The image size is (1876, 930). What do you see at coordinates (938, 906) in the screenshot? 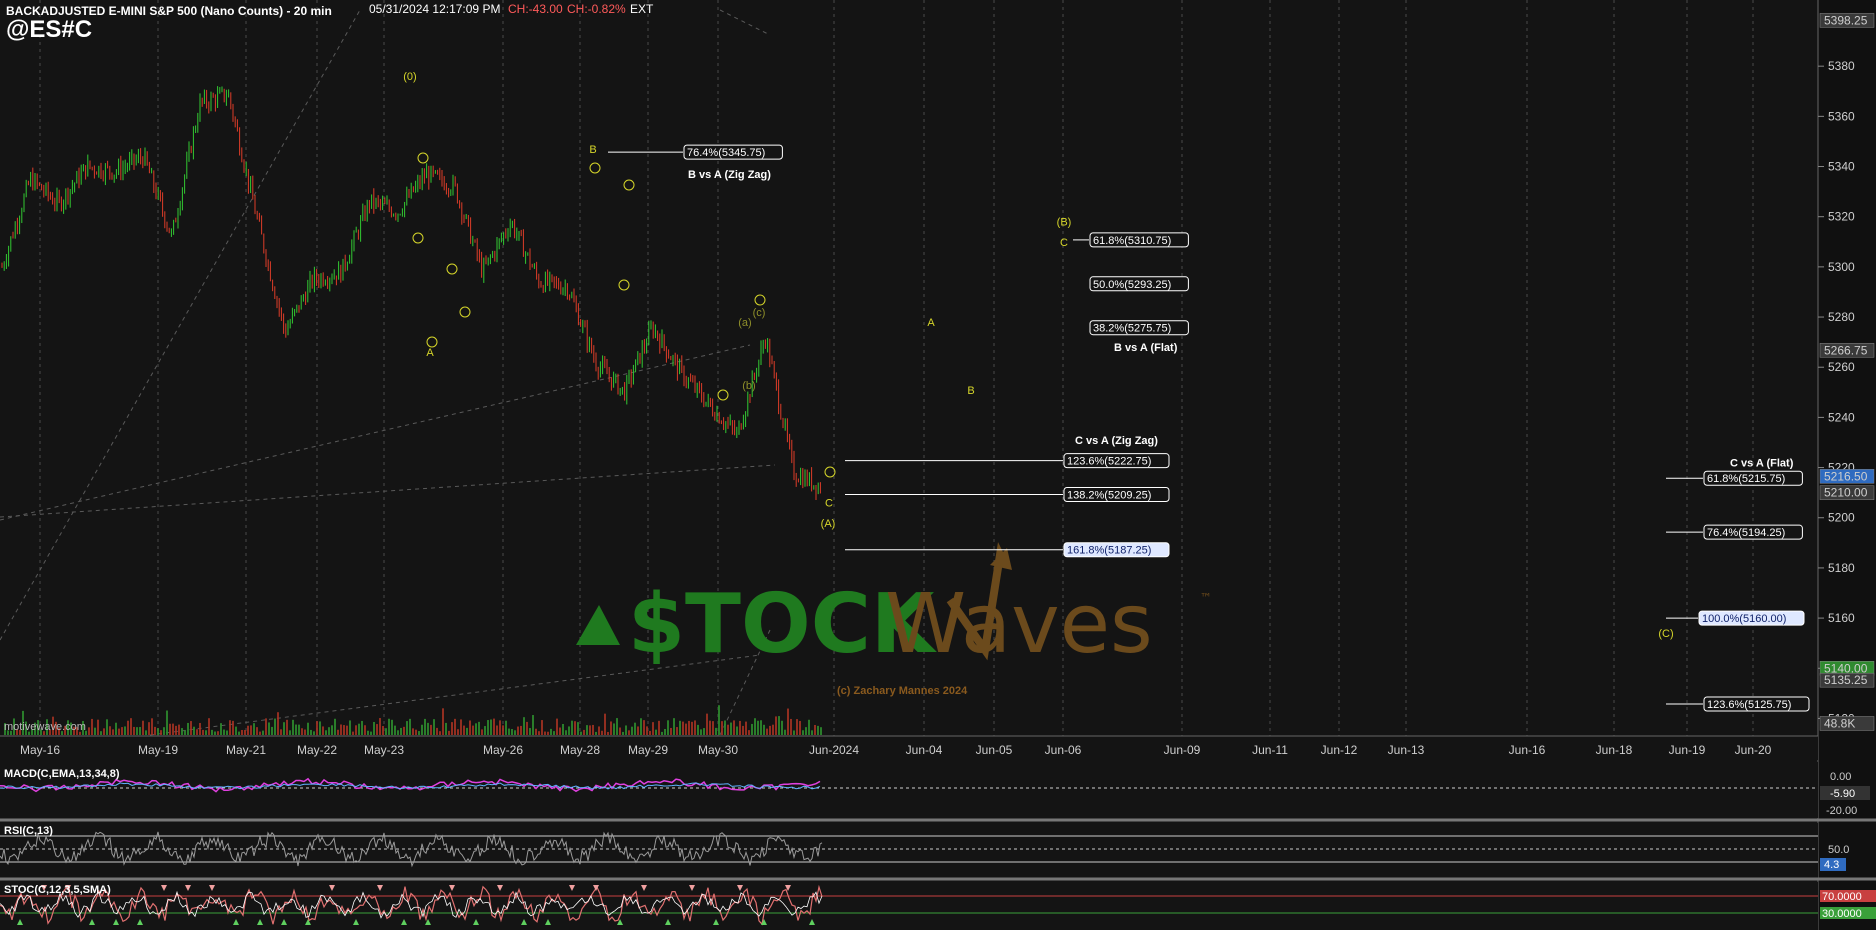
I see `stoch-panel: STOC(C,12,3,5,SMA) 70.0000 30.0000` at bounding box center [938, 906].